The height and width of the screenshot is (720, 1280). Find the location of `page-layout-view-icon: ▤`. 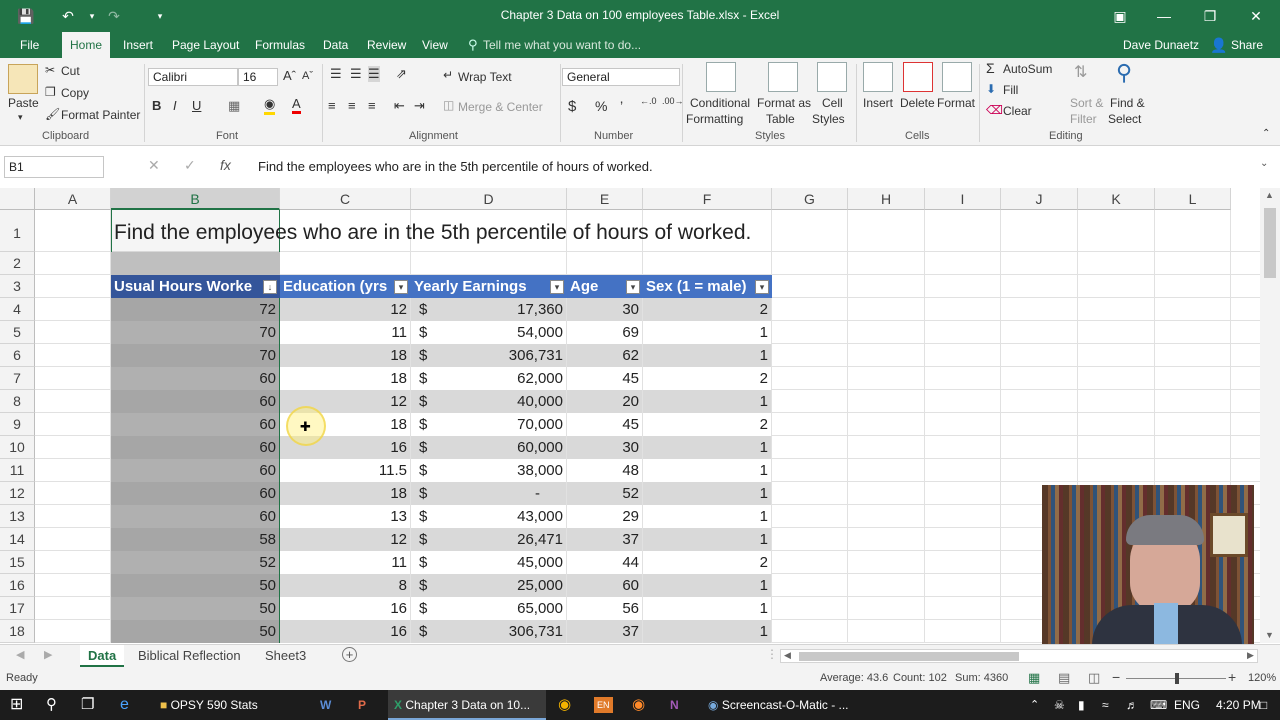

page-layout-view-icon: ▤ is located at coordinates (1064, 678).